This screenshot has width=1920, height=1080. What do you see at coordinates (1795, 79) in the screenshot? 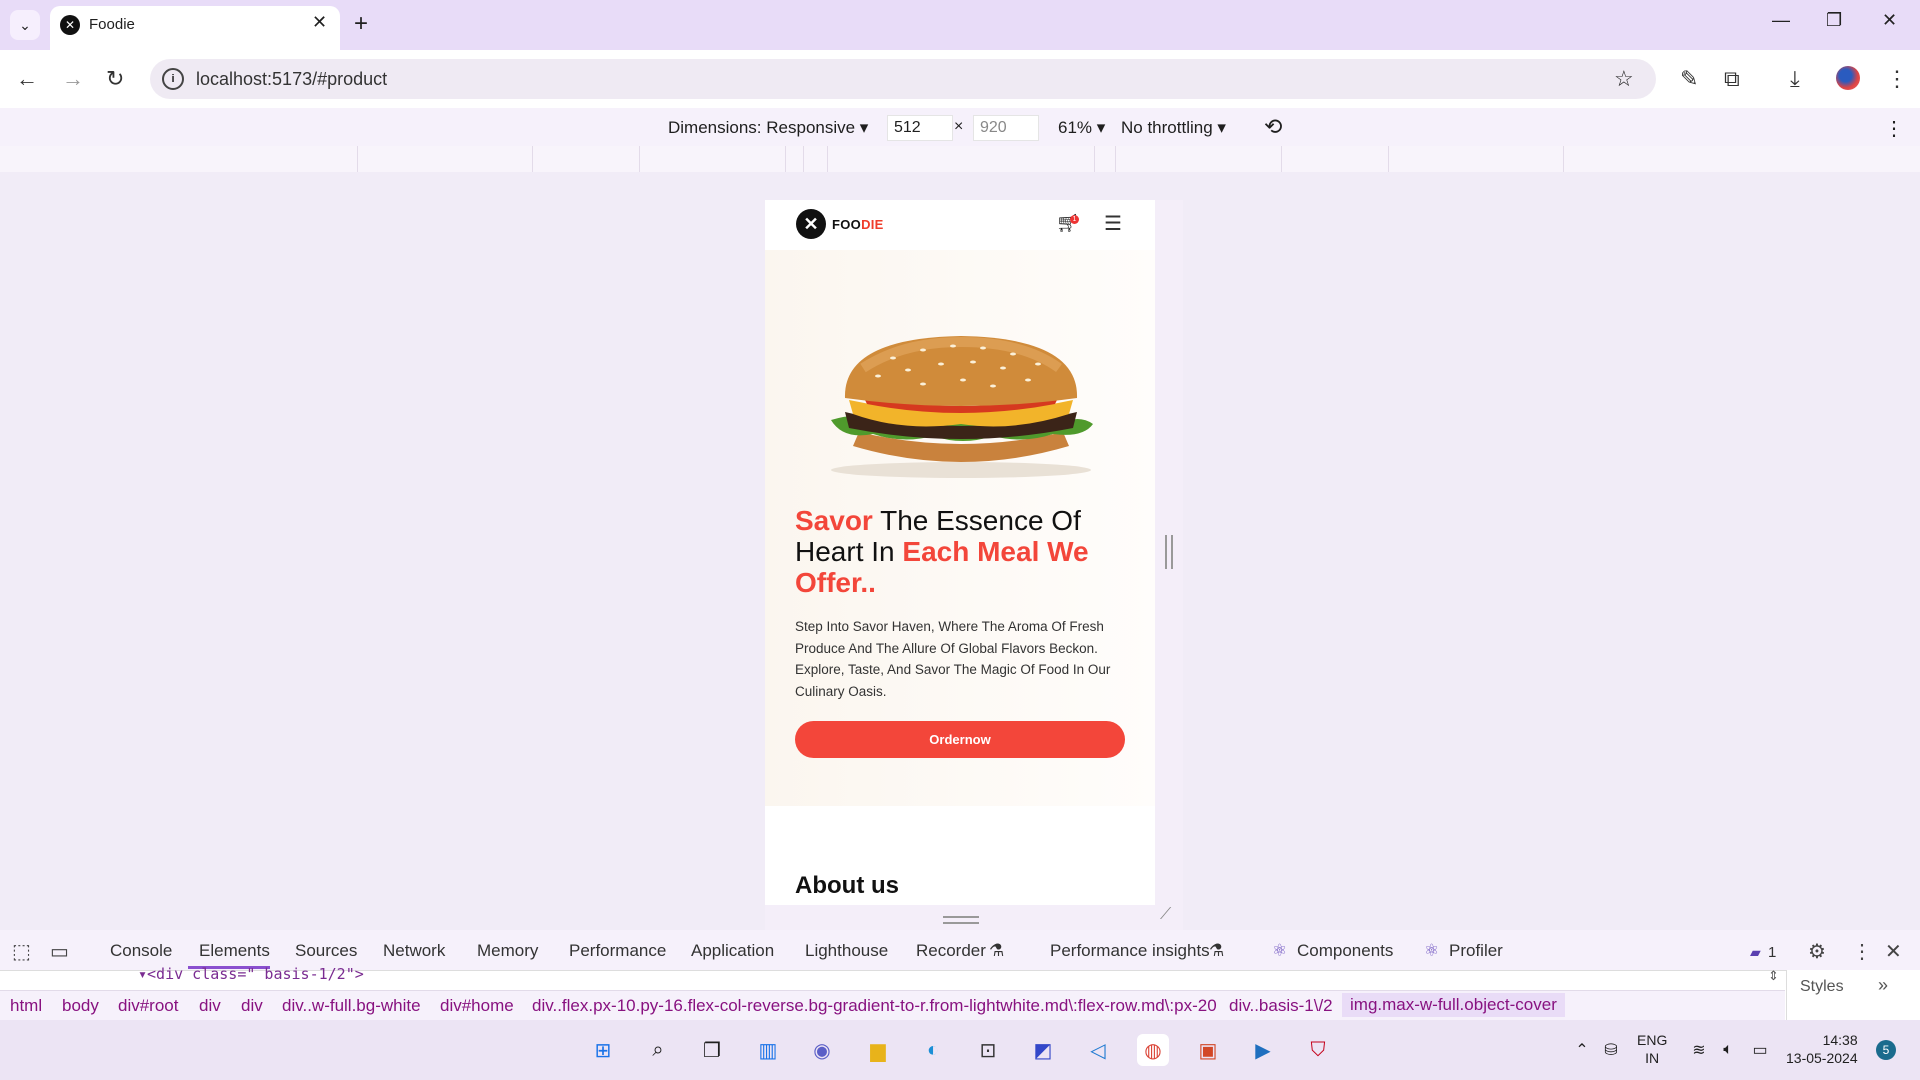
I see `download-icon: ⤓` at bounding box center [1795, 79].